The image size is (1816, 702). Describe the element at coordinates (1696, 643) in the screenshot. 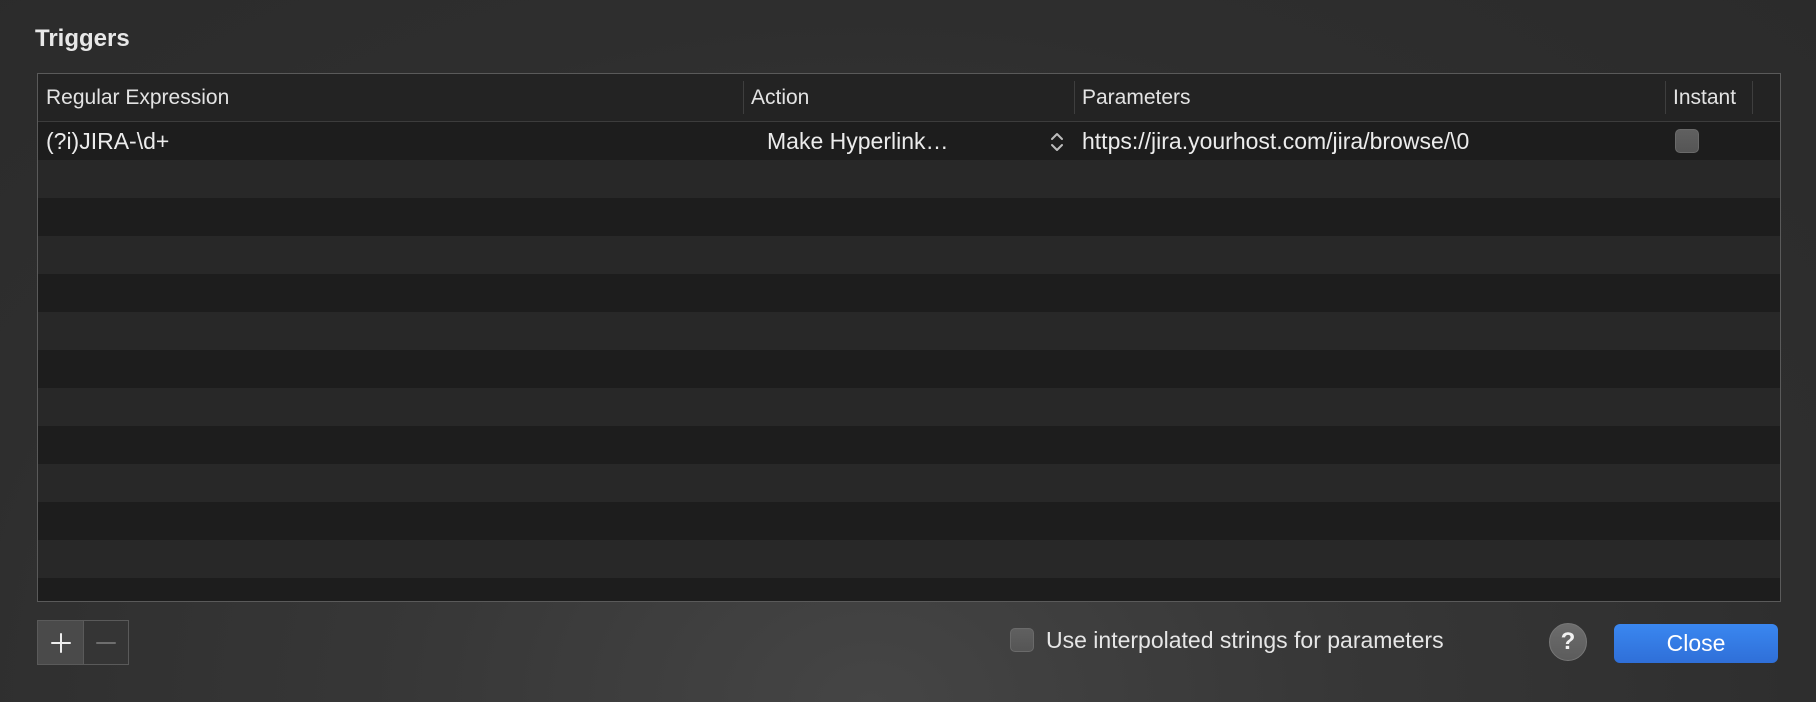

I see `close-button: Close` at that location.